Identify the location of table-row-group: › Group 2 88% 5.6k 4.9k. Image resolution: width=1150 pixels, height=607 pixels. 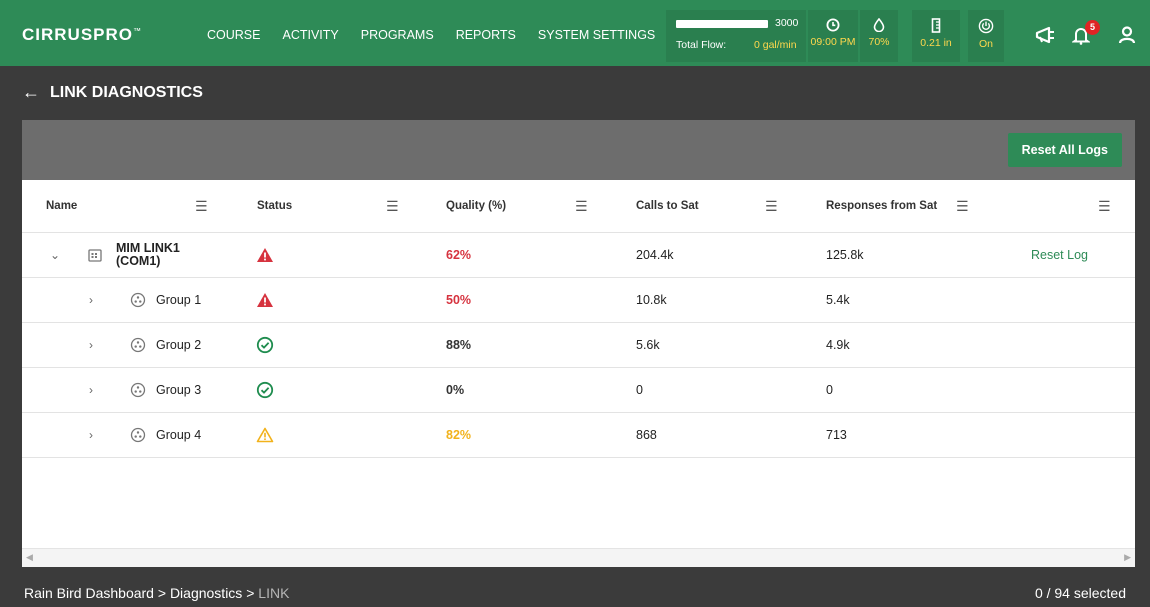
(578, 345).